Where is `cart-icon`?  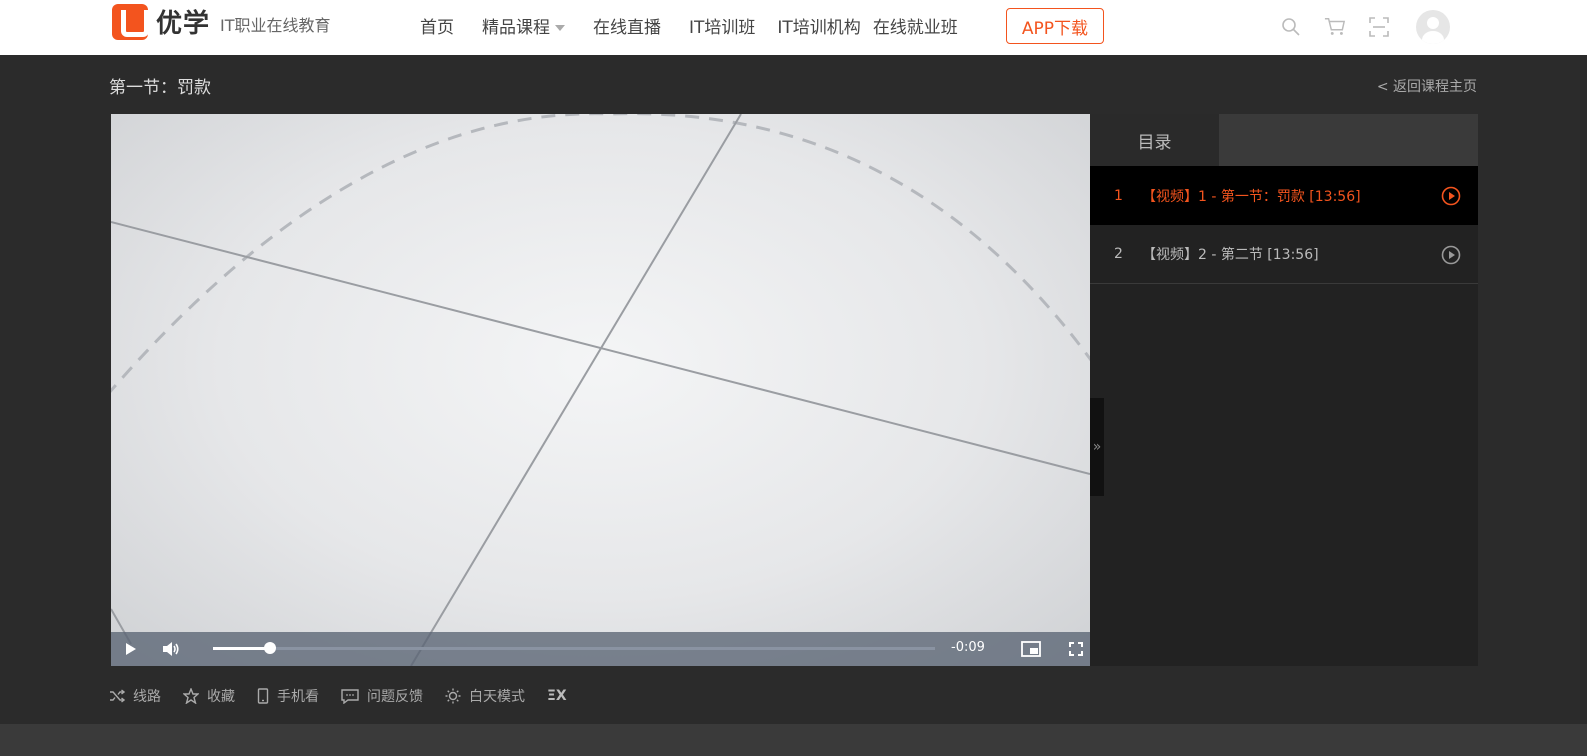
cart-icon is located at coordinates (1335, 27).